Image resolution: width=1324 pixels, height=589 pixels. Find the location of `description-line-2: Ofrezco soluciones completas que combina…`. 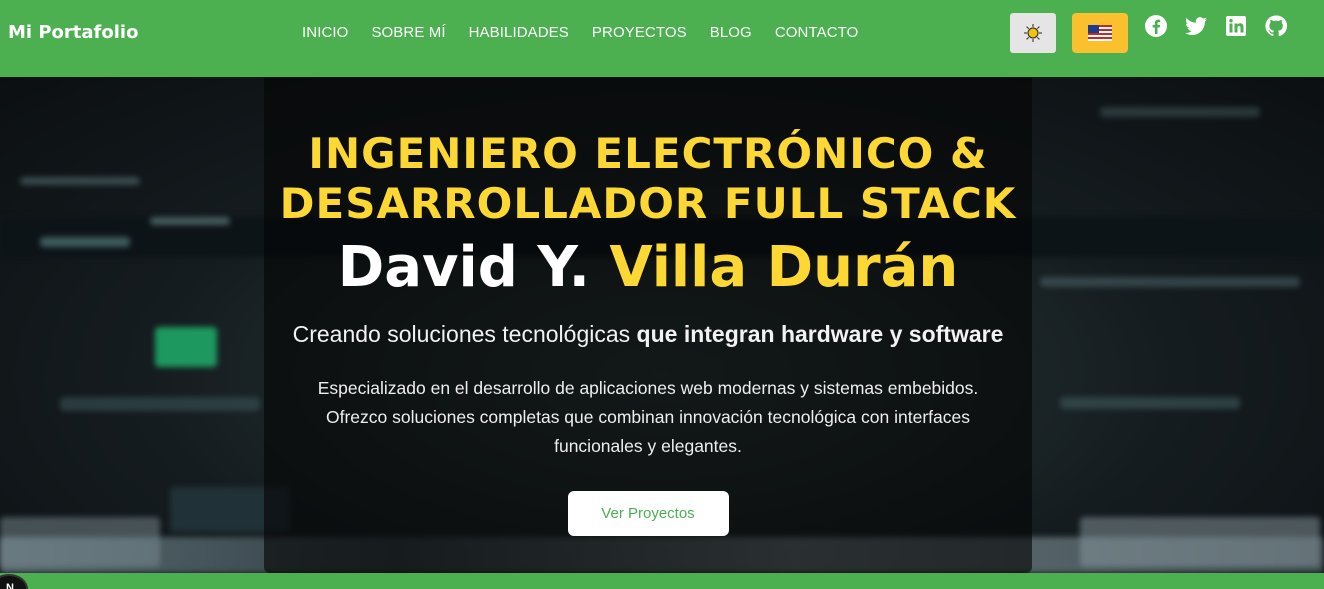

description-line-2: Ofrezco soluciones completas que combina… is located at coordinates (648, 417).